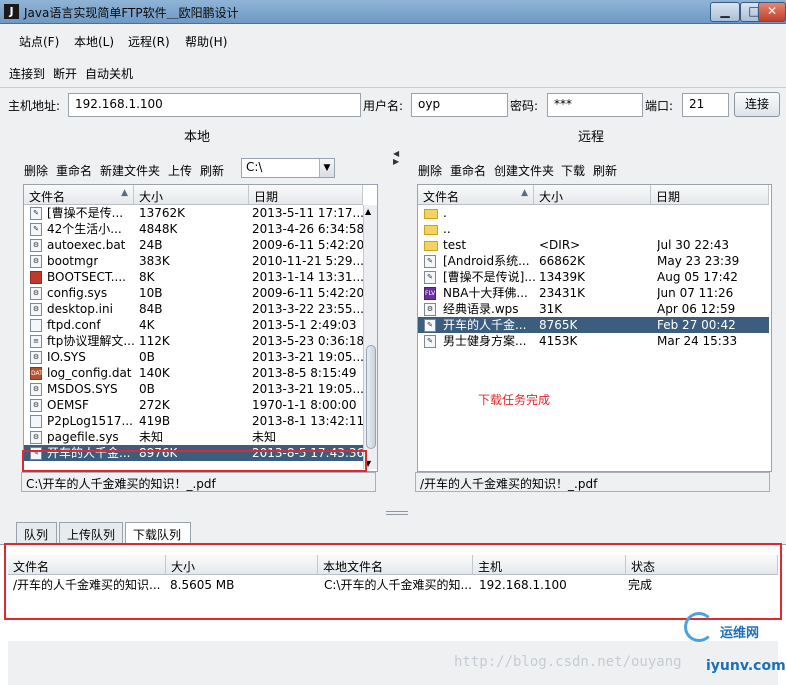 This screenshot has height=685, width=786. What do you see at coordinates (459, 105) in the screenshot?
I see `username-input: oyp` at bounding box center [459, 105].